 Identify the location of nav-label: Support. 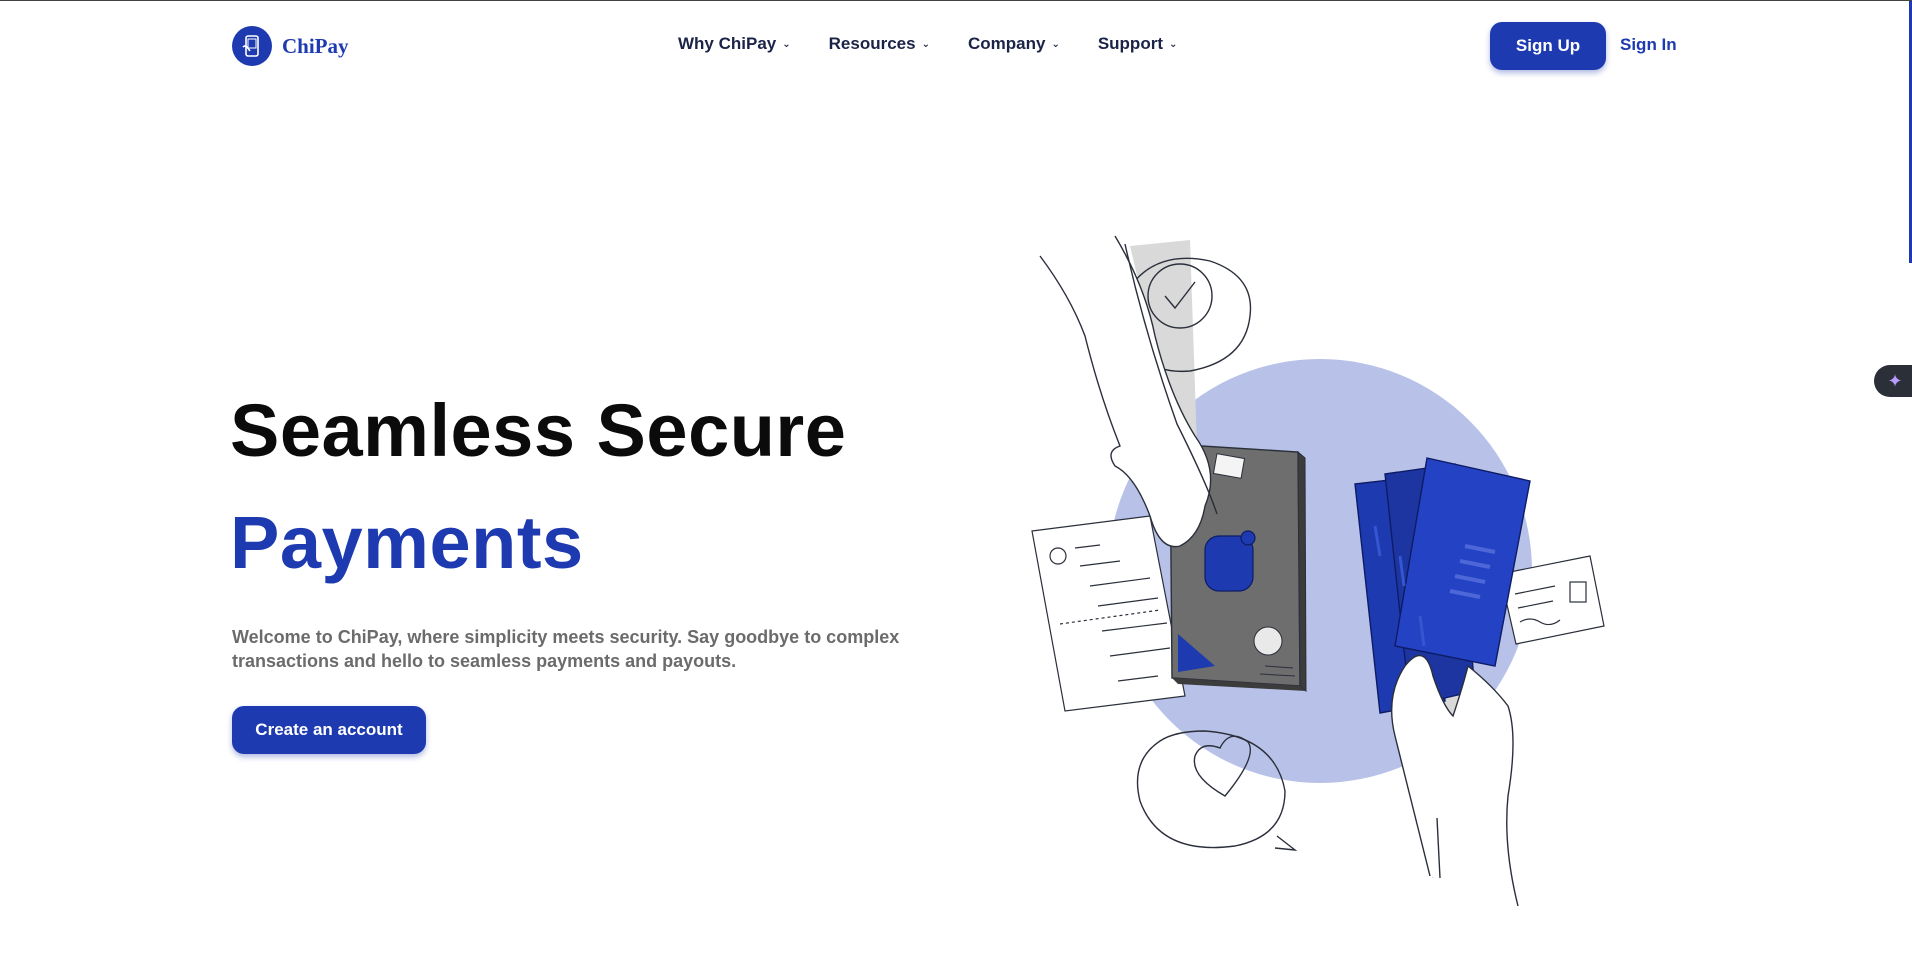
(1130, 43).